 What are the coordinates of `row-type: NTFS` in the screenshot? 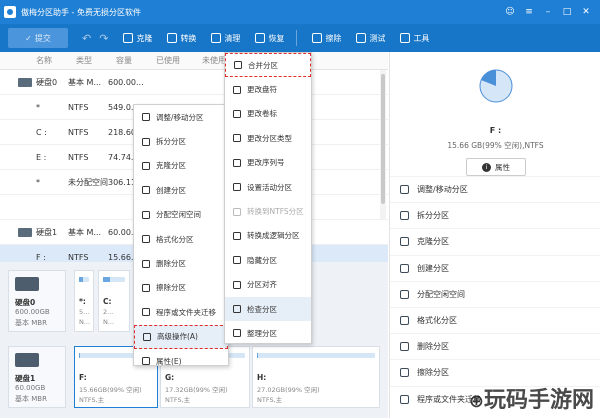 It's located at (78, 157).